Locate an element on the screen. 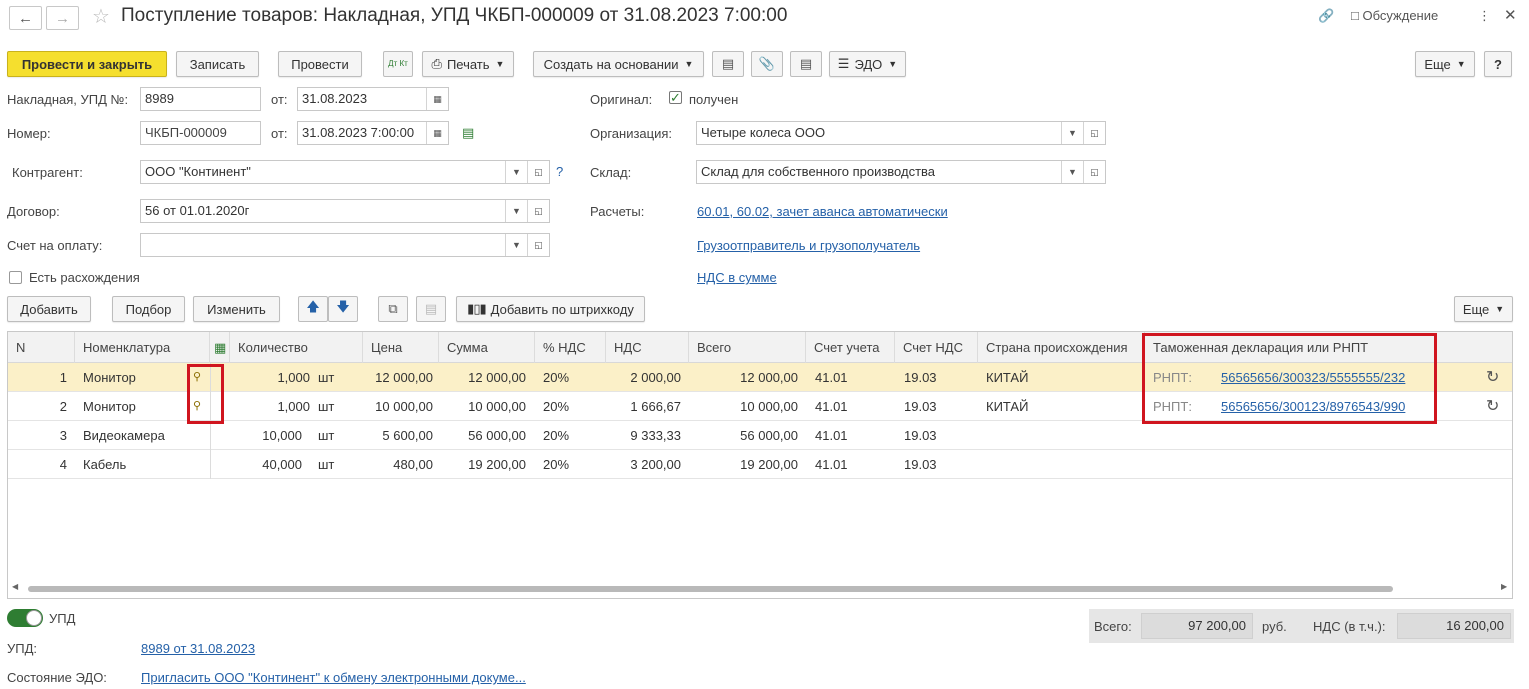  dtkt-button: Дт Кт is located at coordinates (398, 64).